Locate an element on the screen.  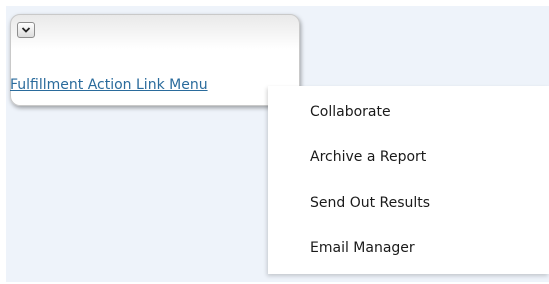
menu-item-archive-report: Archive a Report is located at coordinates (368, 157).